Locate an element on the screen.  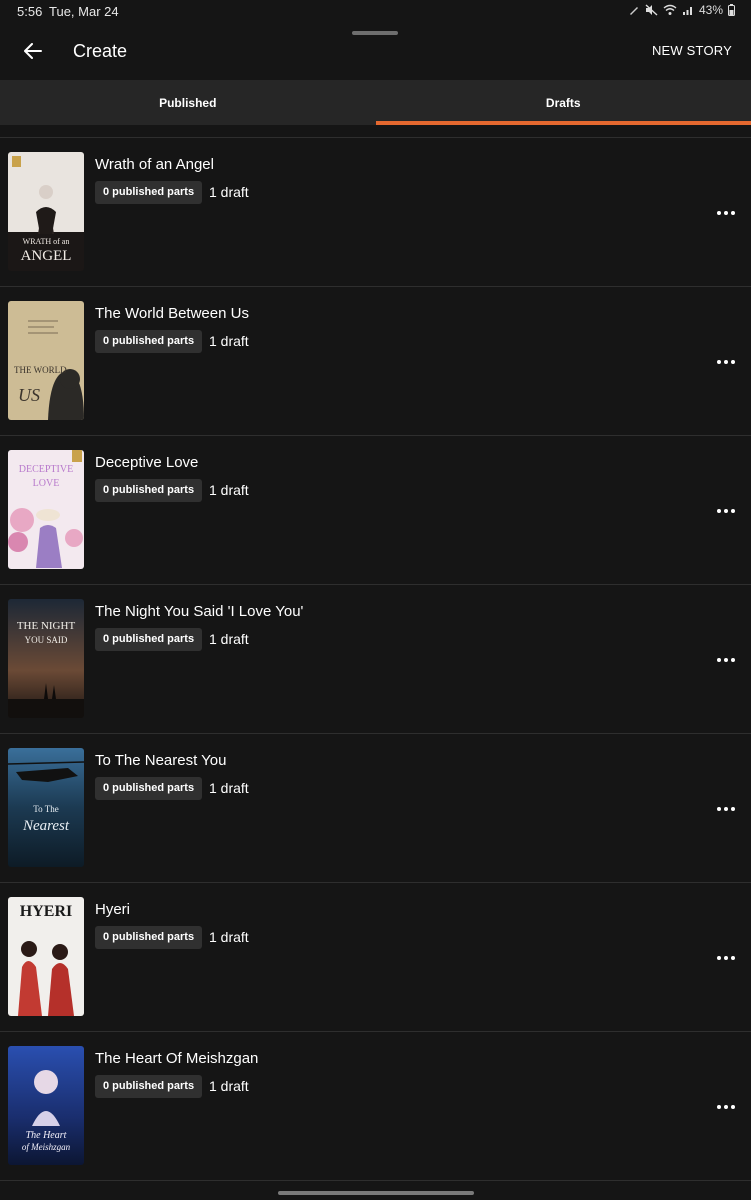
svg-text: of Meishzgan is located at coordinates (46, 1147).